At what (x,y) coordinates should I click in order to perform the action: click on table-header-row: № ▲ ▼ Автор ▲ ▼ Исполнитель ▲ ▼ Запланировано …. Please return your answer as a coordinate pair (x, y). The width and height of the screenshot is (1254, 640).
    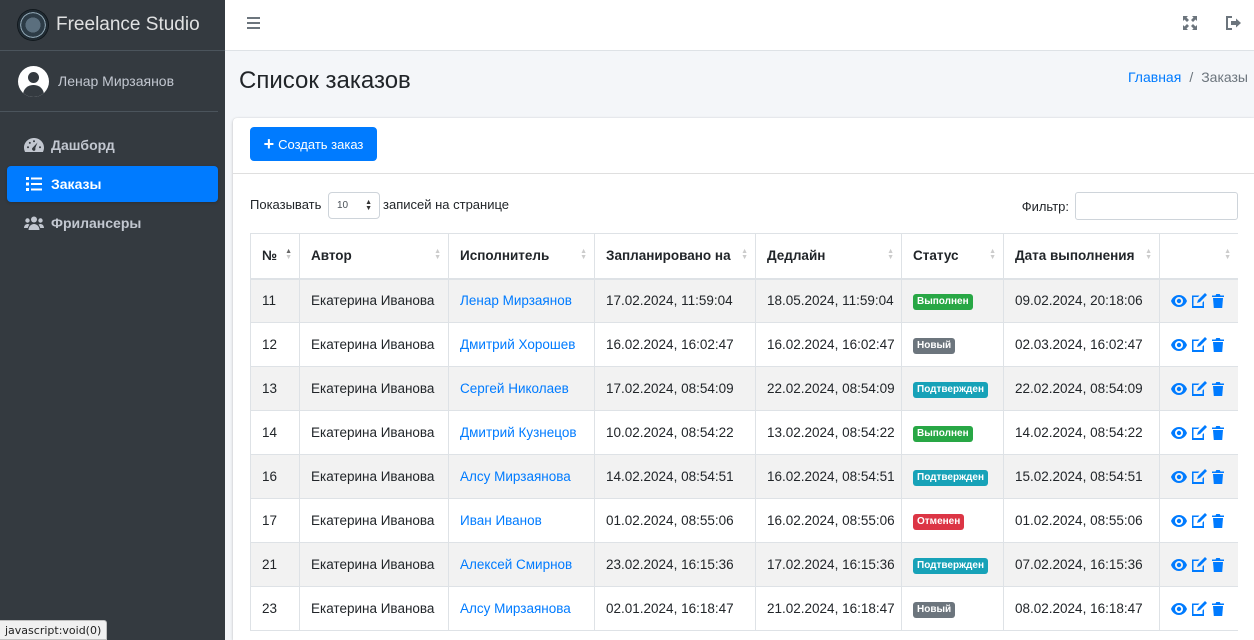
    Looking at the image, I should click on (744, 256).